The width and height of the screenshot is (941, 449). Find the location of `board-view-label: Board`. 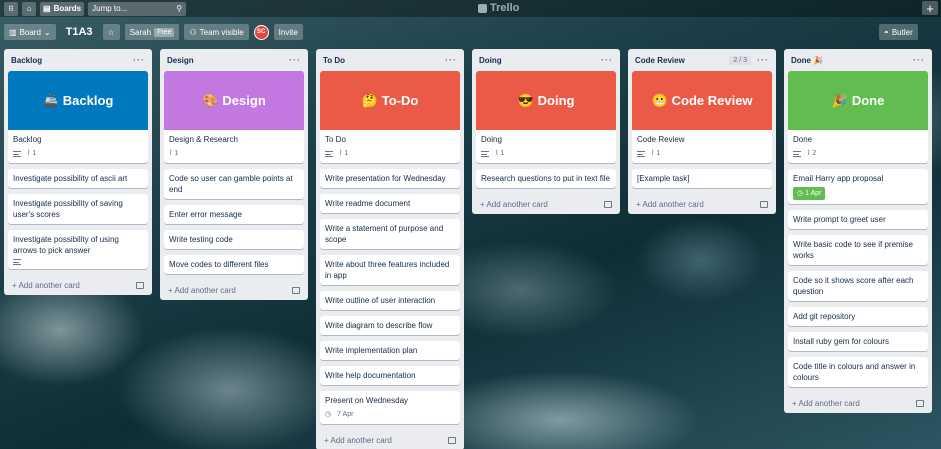

board-view-label: Board is located at coordinates (30, 32).